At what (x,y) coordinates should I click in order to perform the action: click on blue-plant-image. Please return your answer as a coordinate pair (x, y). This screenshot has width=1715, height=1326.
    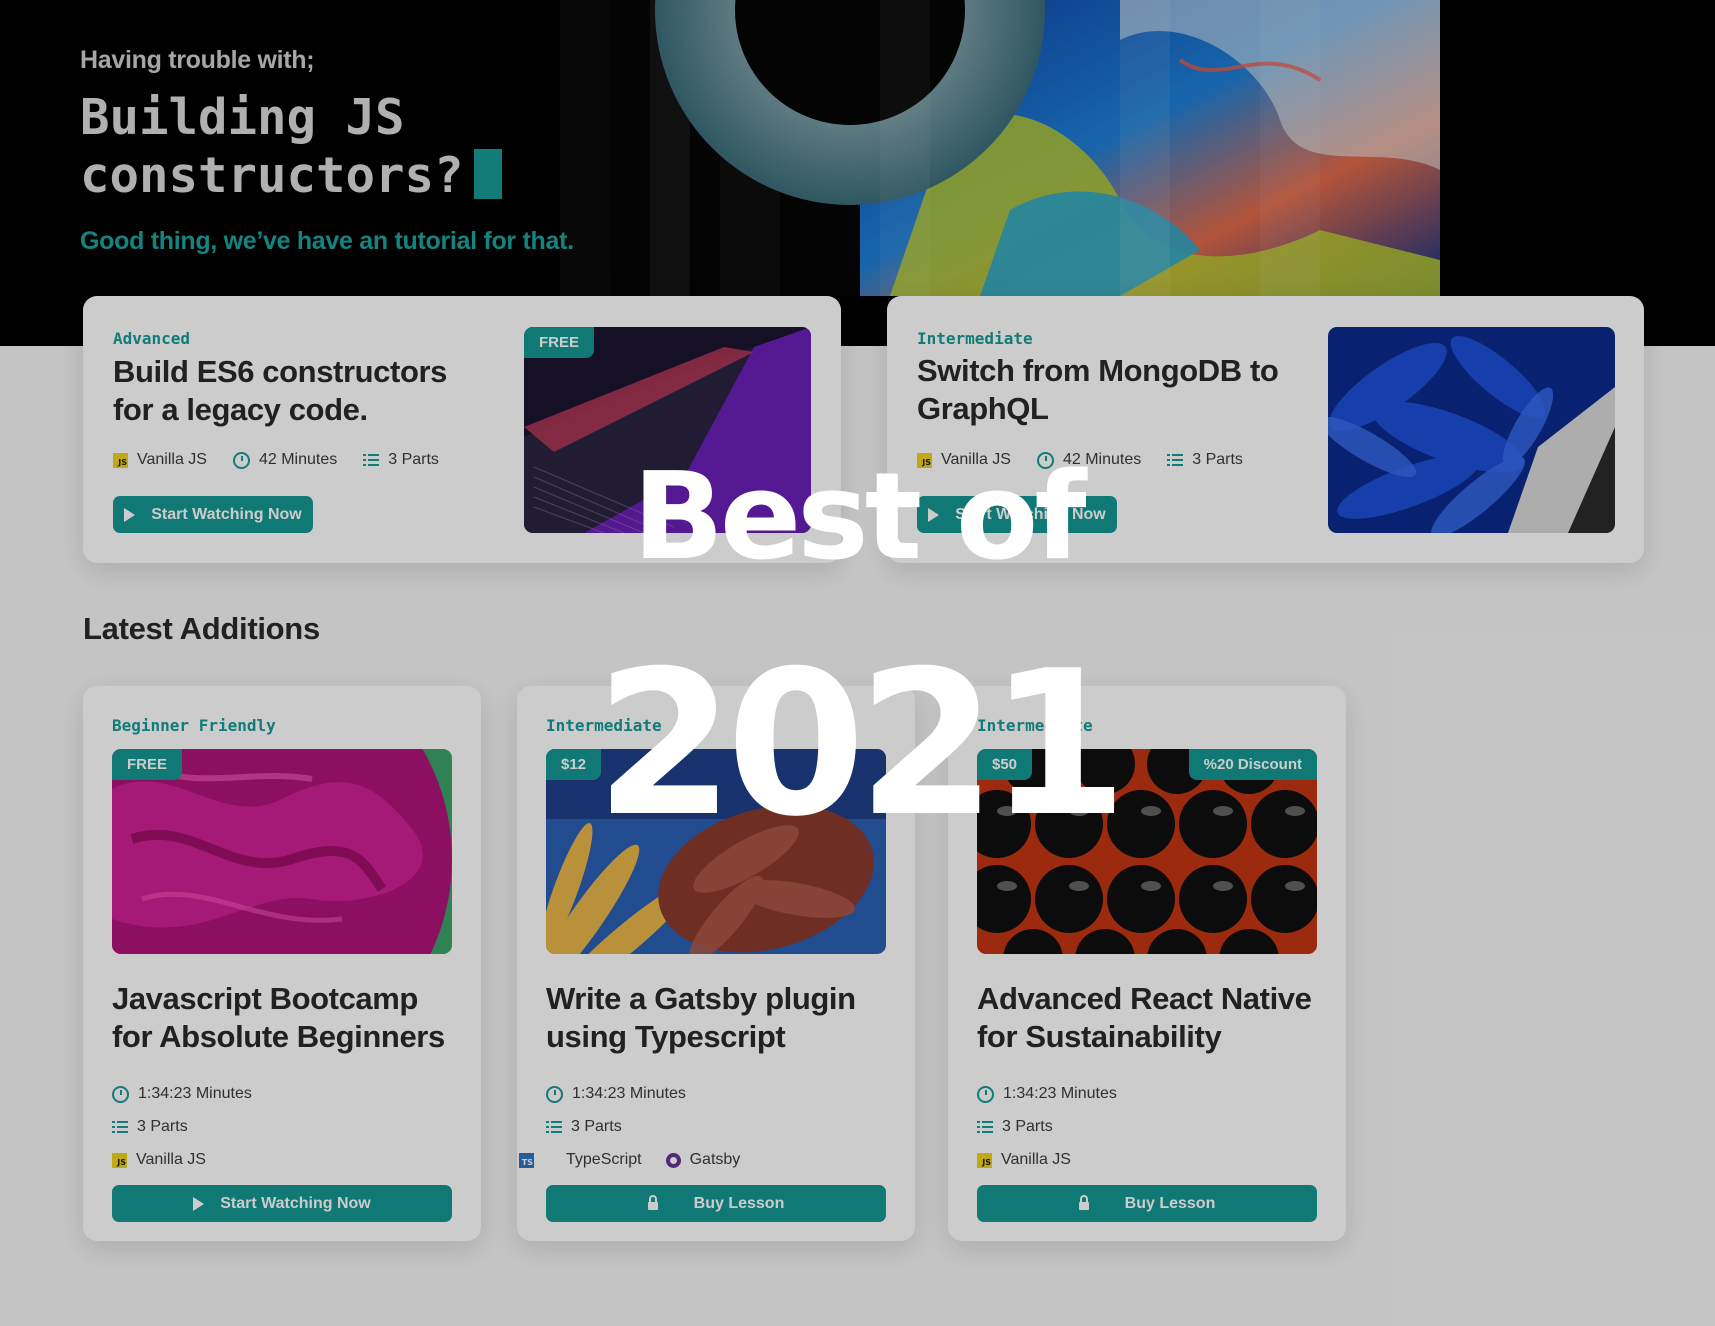
    Looking at the image, I should click on (1471, 430).